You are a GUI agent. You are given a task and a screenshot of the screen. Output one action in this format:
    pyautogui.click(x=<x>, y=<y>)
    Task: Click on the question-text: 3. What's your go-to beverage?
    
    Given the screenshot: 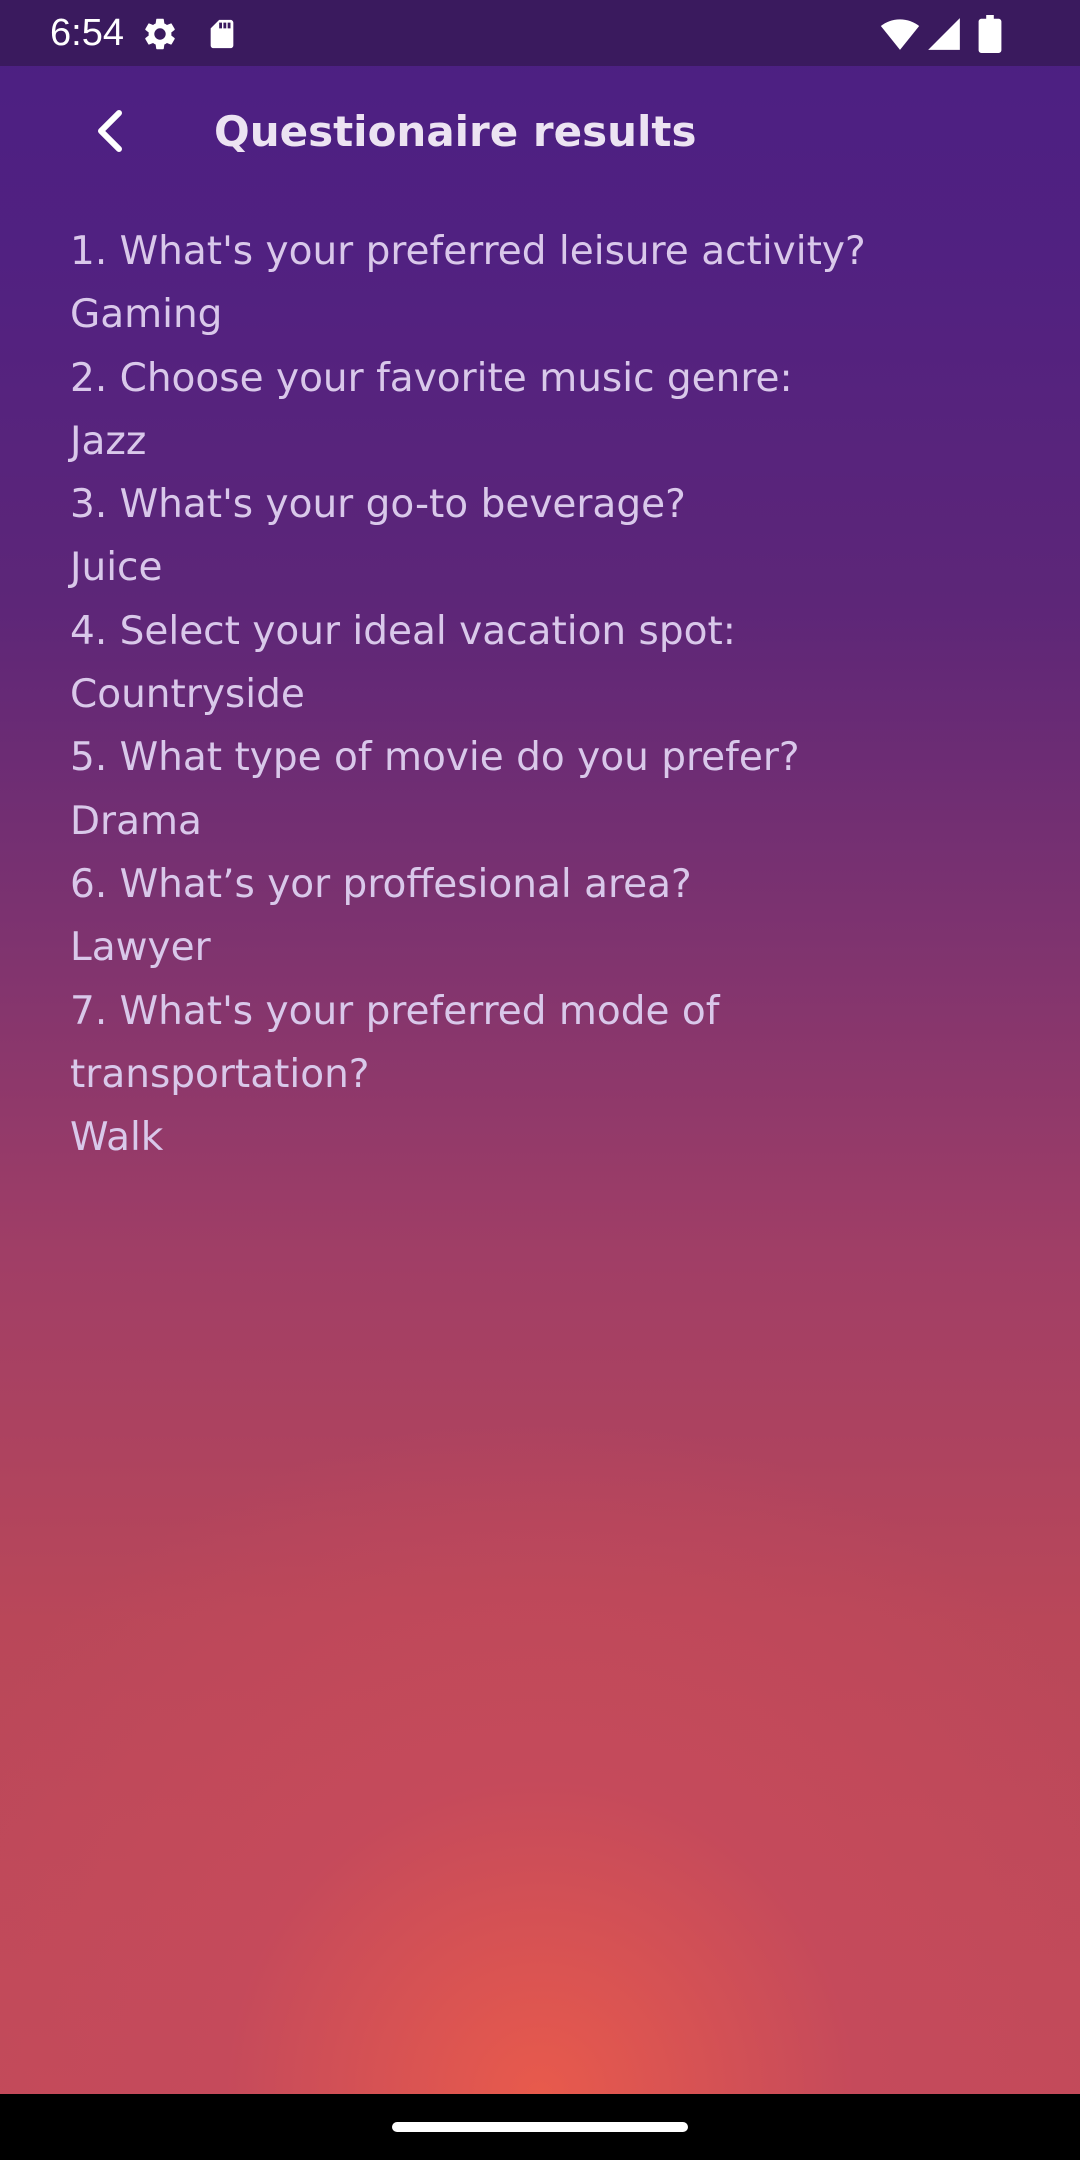 What is the action you would take?
    pyautogui.click(x=378, y=505)
    